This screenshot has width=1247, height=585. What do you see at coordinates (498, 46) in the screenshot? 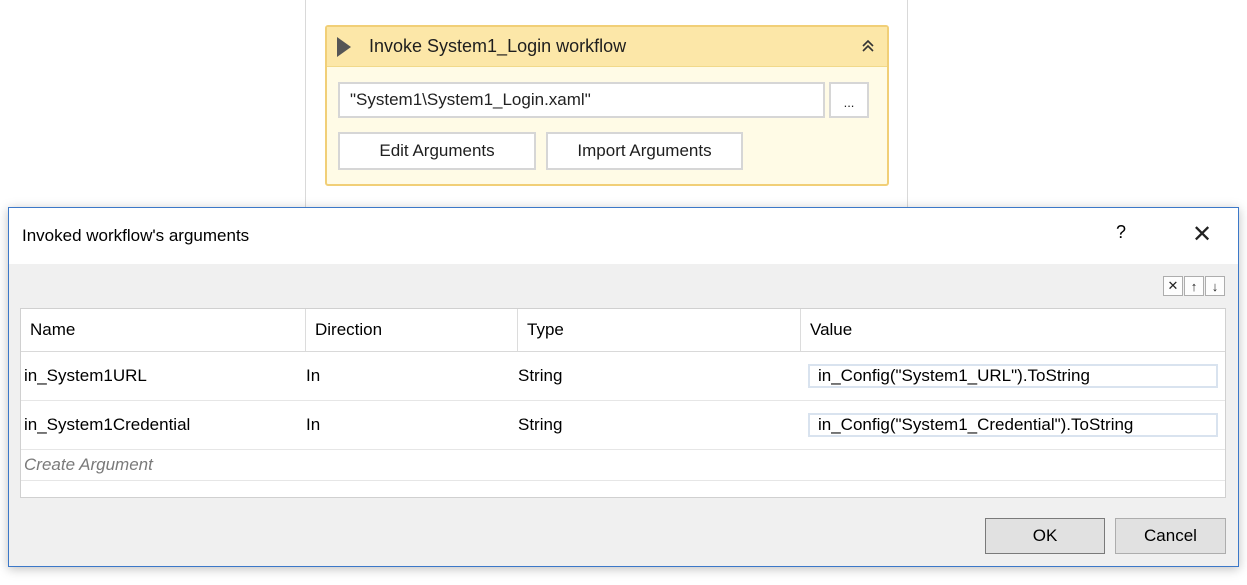
I see `activity-title: Invoke System1_Login workflow` at bounding box center [498, 46].